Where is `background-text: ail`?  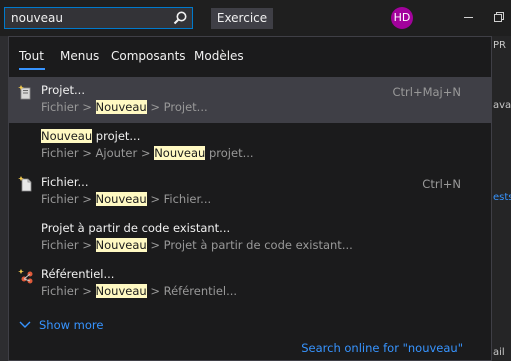
background-text: ail is located at coordinates (499, 352).